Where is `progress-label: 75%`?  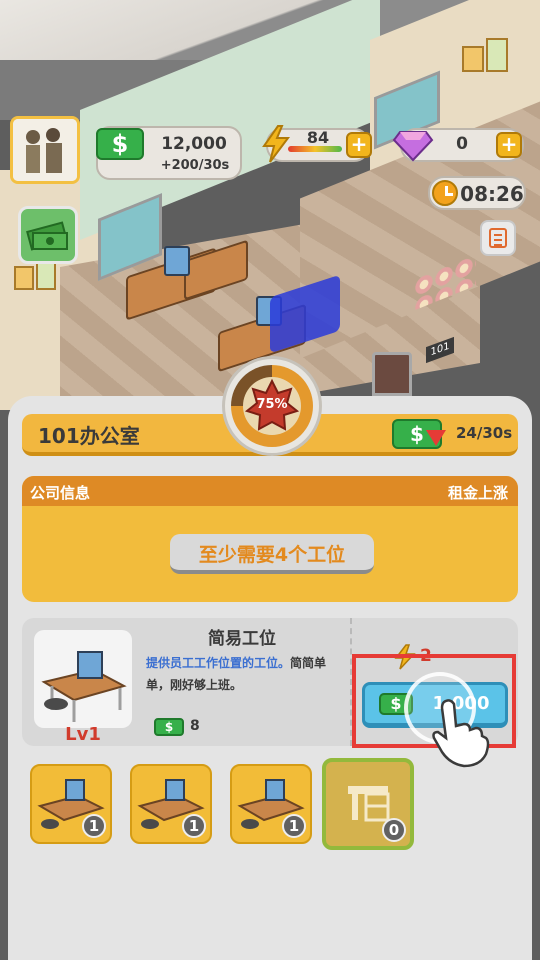
progress-label: 75% is located at coordinates (272, 404).